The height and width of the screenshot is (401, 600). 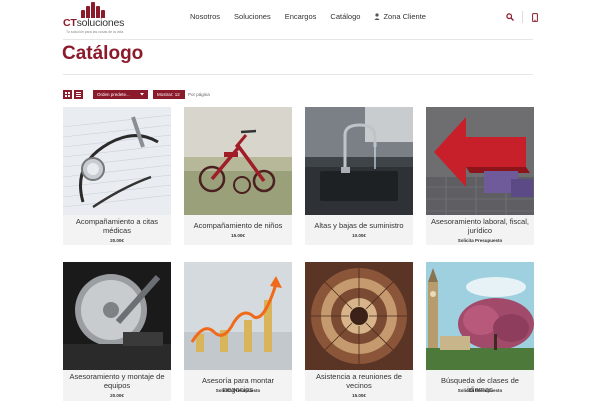 I want to click on per-page-label: Por página, so click(x=199, y=94).